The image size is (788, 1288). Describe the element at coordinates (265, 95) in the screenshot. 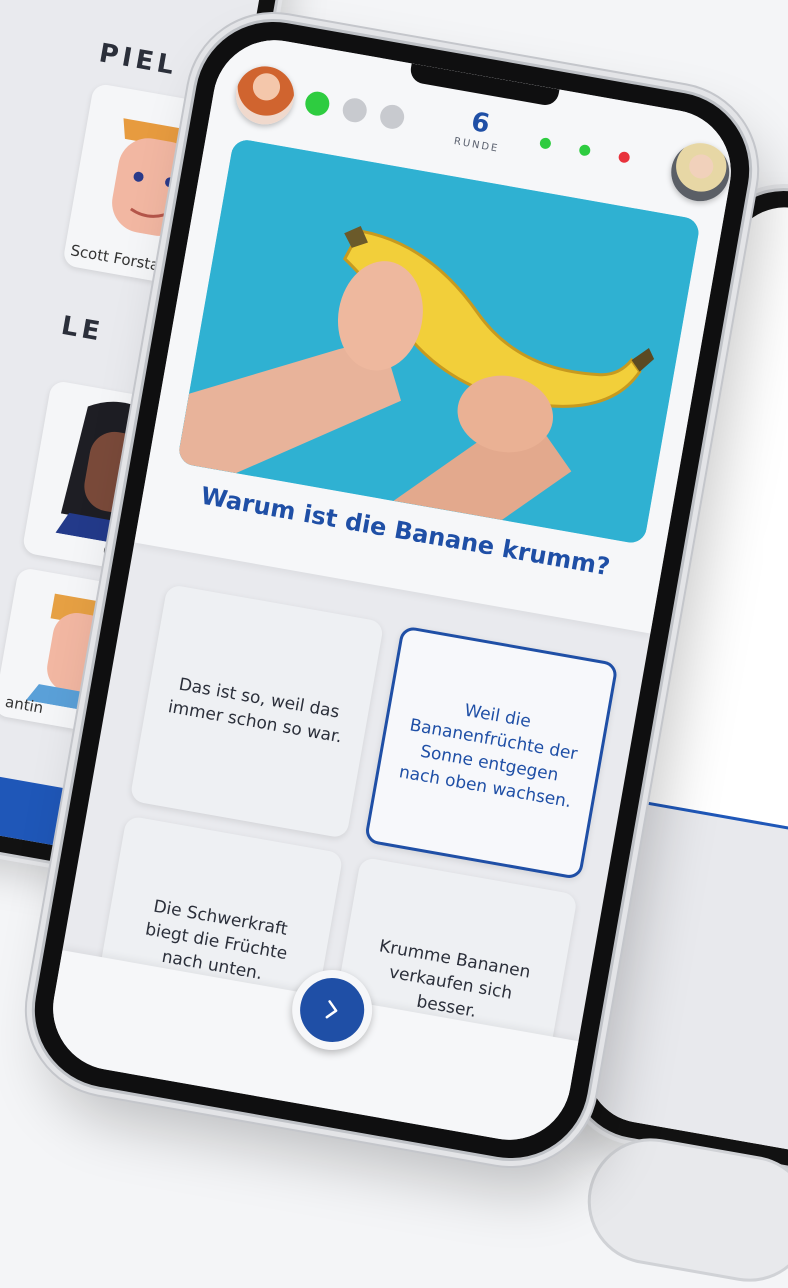

I see `player-avatar` at that location.